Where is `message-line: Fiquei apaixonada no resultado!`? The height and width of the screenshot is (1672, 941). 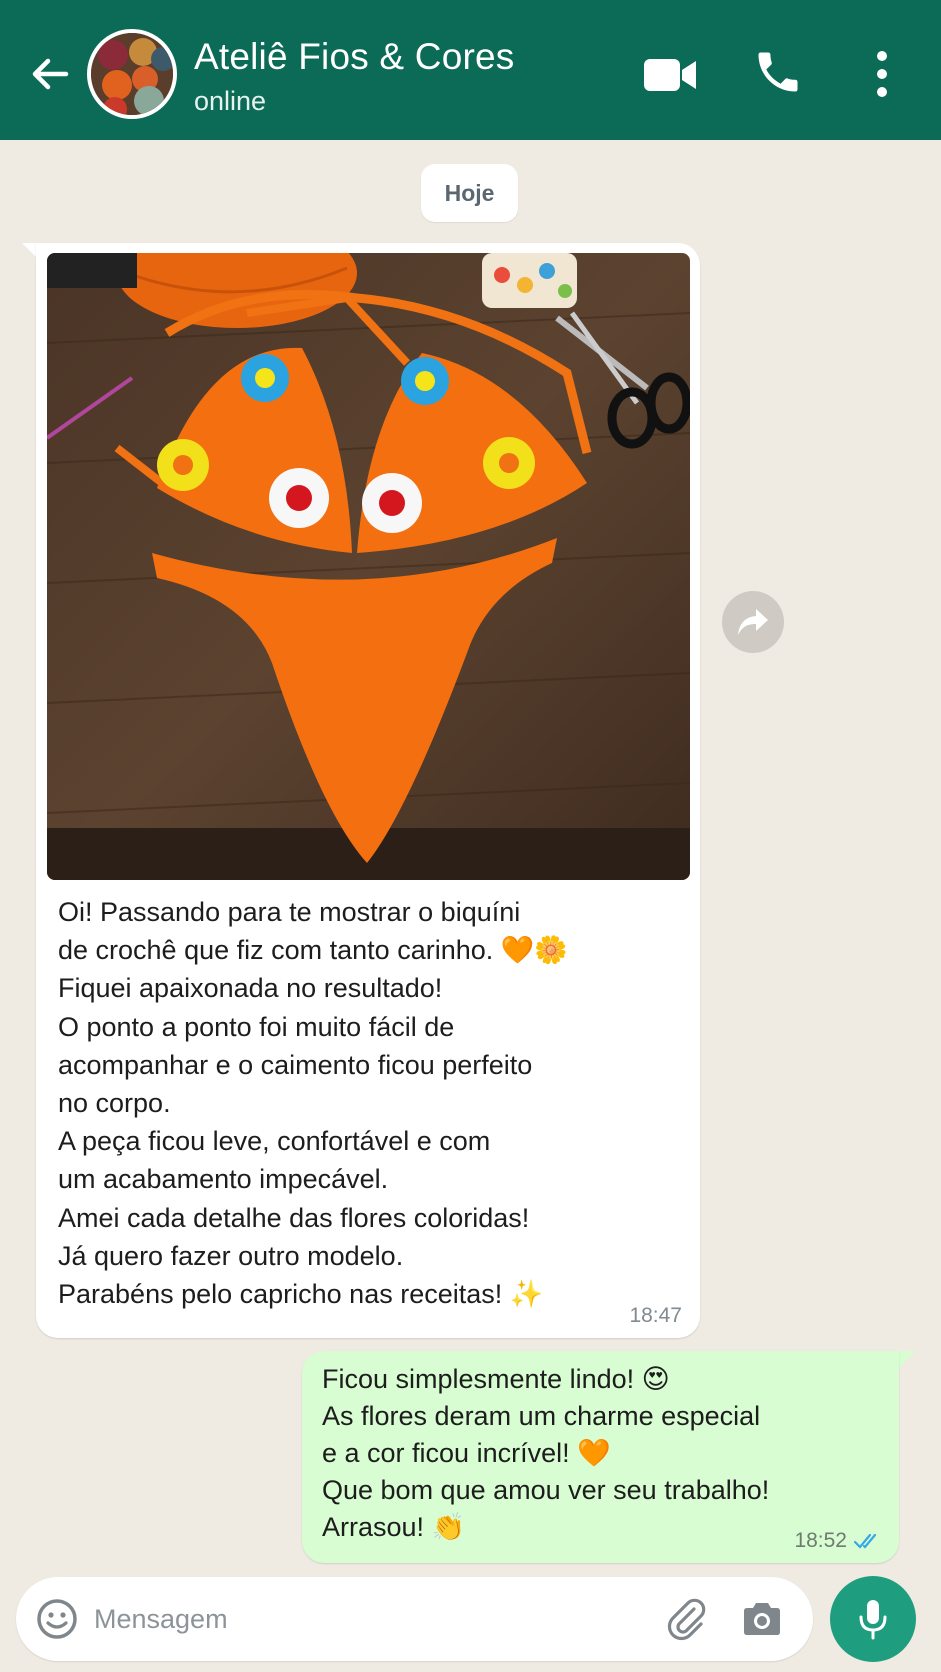
message-line: Fiquei apaixonada no resultado! is located at coordinates (250, 988).